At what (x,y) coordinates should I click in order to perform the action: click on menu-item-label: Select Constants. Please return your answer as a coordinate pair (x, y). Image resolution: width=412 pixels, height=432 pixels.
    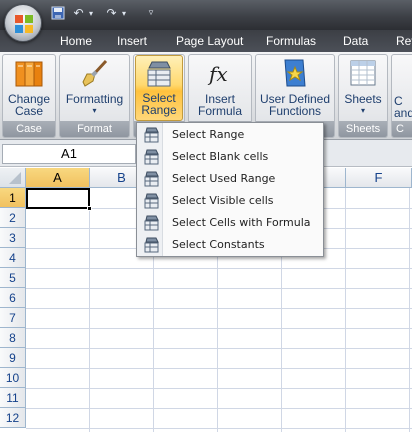
    Looking at the image, I should click on (218, 244).